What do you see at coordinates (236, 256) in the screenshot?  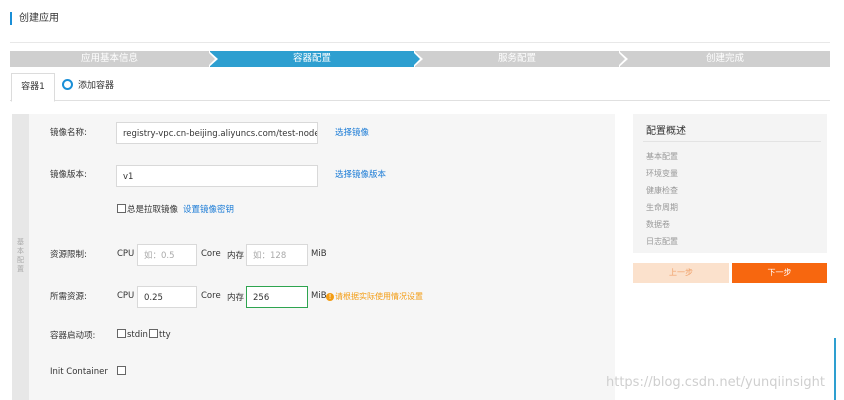 I see `limit-memory-label: 内存` at bounding box center [236, 256].